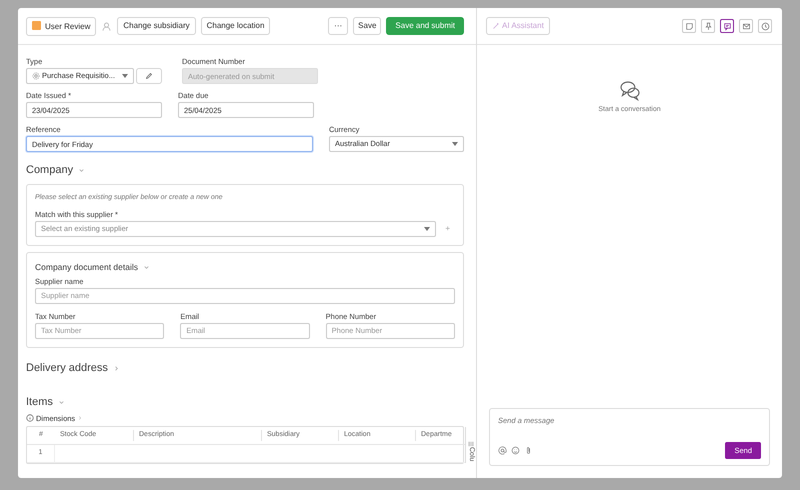 This screenshot has width=800, height=490. I want to click on toolbar-button: Change subsidiary, so click(156, 26).